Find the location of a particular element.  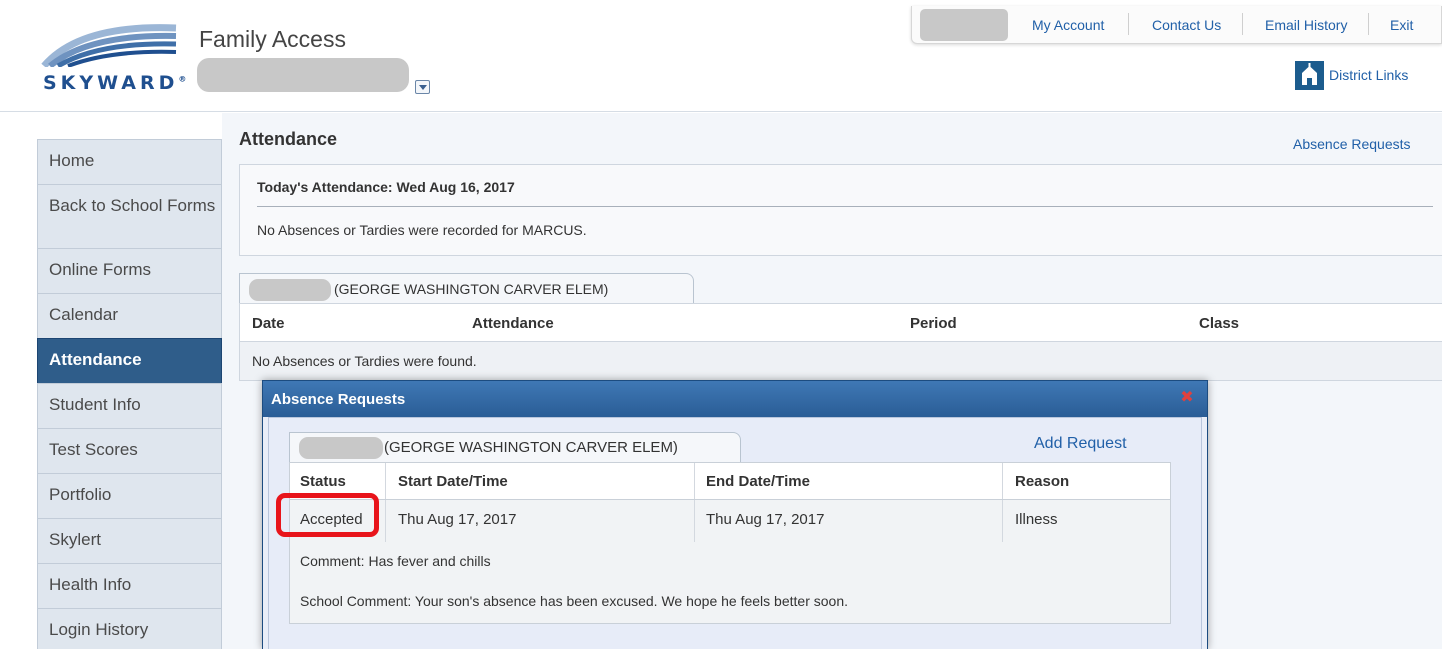

absence-requests-link: Absence Requests is located at coordinates (1352, 144).